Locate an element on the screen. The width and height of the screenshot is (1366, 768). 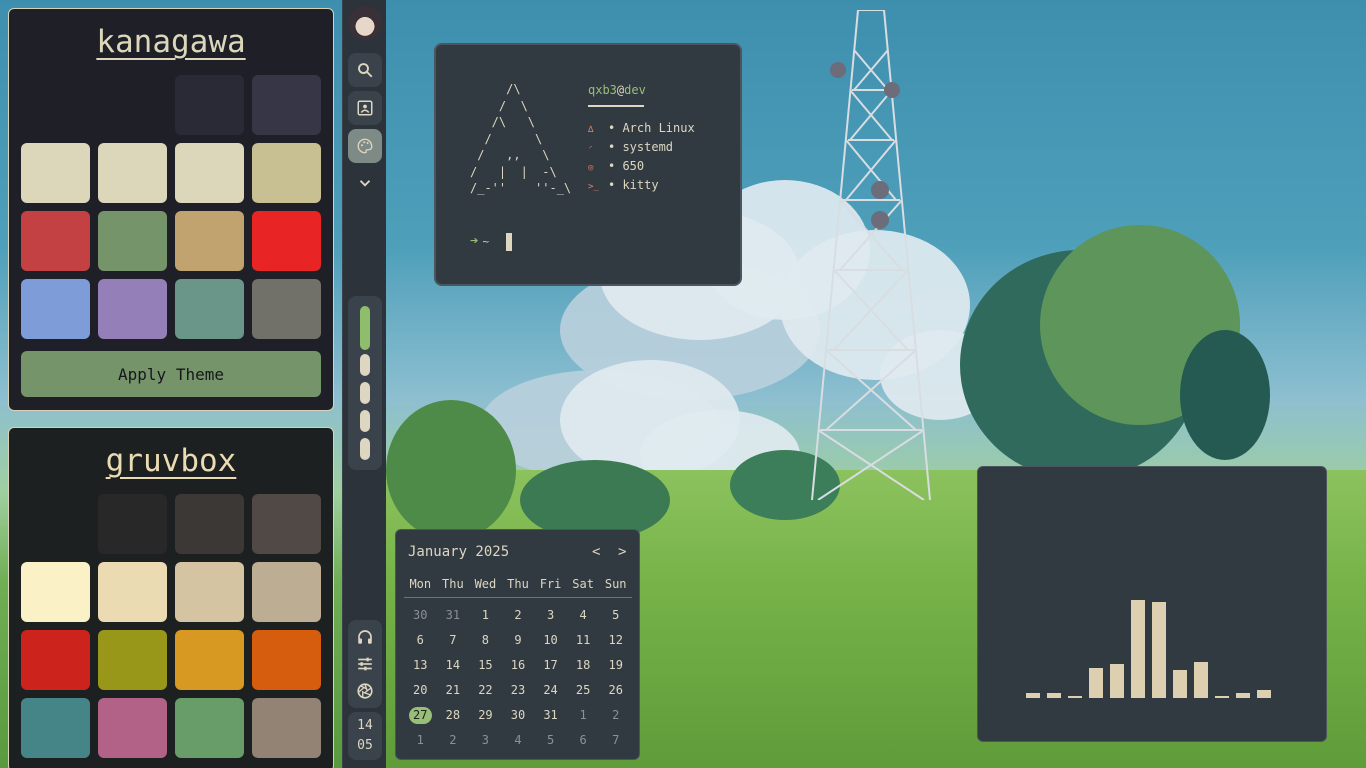
calendar-day: 28 is located at coordinates (453, 715).